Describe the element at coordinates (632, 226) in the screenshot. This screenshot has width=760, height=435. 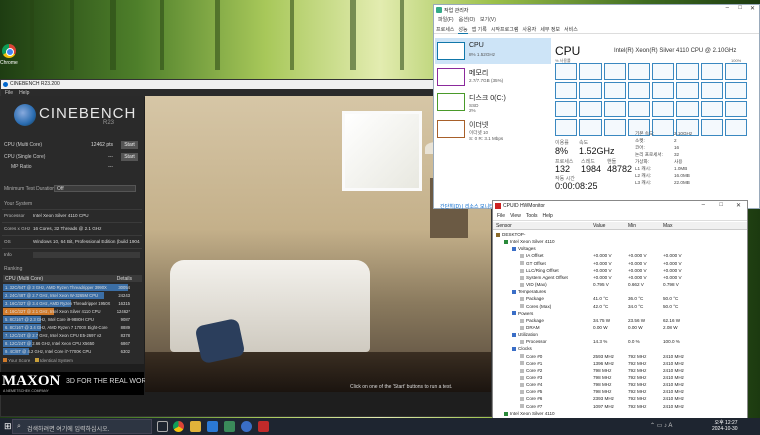
I see `col-min: Min` at that location.